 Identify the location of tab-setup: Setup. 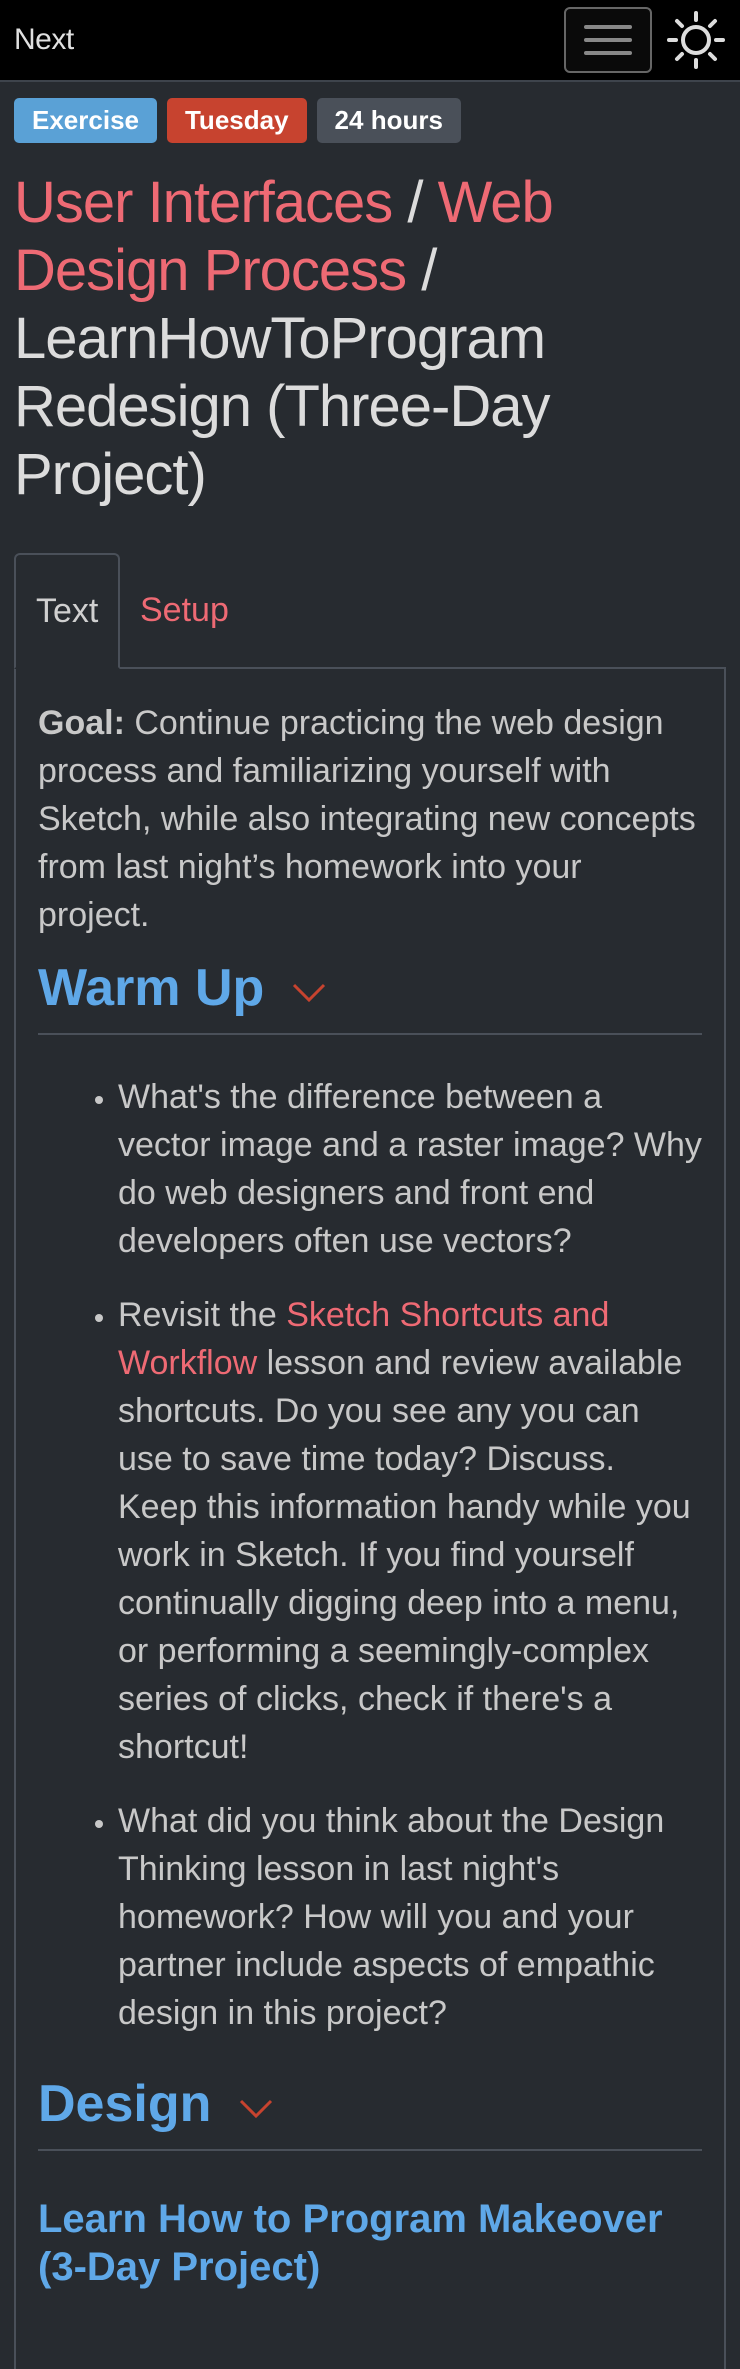
(184, 610).